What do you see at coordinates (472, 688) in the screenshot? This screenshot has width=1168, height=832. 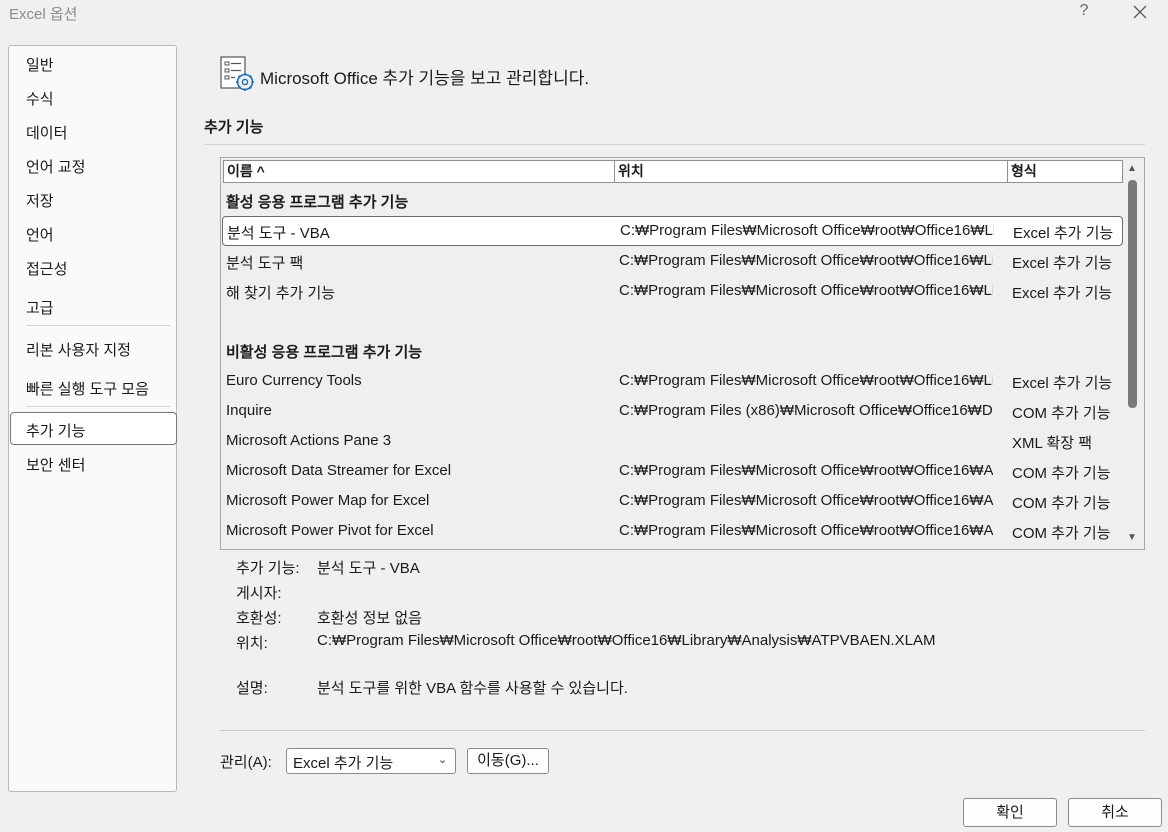 I see `detail-description-value: 분석 도구를 위한 VBA 함수를 사용할 수 있습니다.` at bounding box center [472, 688].